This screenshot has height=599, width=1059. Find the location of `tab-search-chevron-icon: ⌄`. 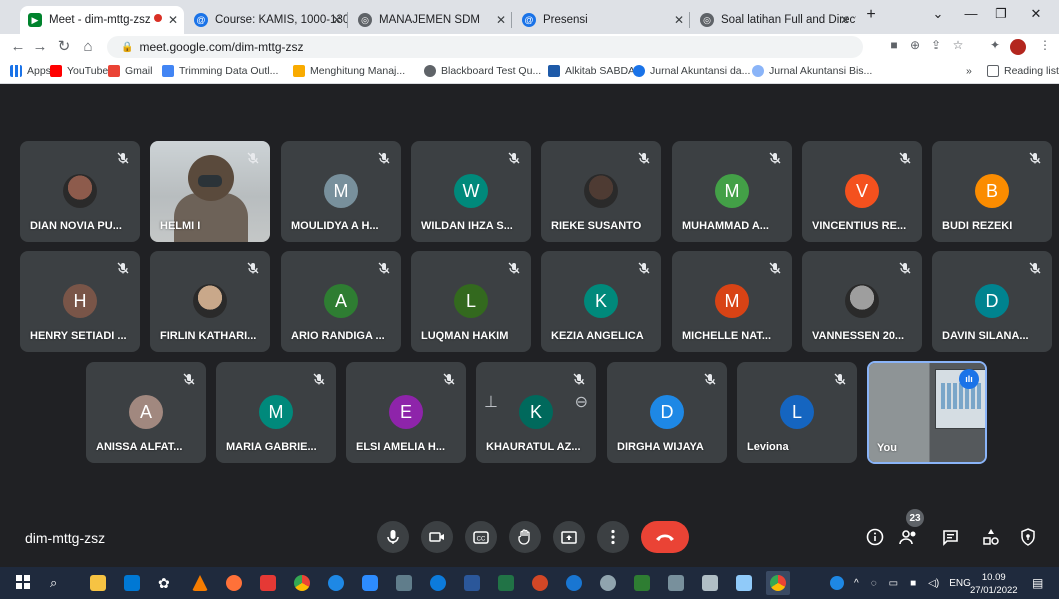

tab-search-chevron-icon: ⌄ is located at coordinates (938, 14).